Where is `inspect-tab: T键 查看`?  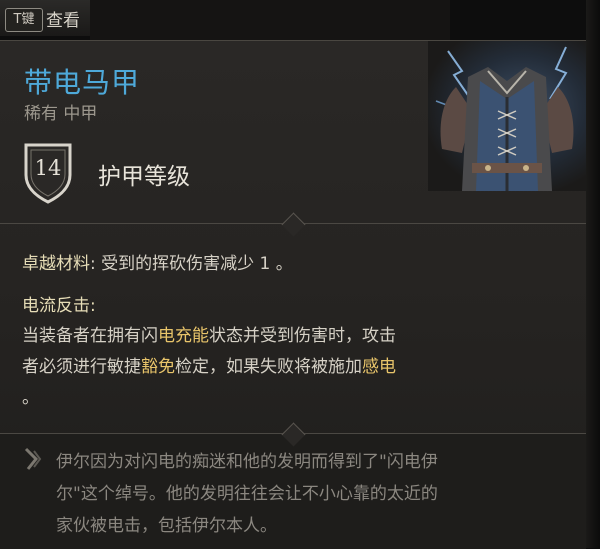 inspect-tab: T键 查看 is located at coordinates (45, 18).